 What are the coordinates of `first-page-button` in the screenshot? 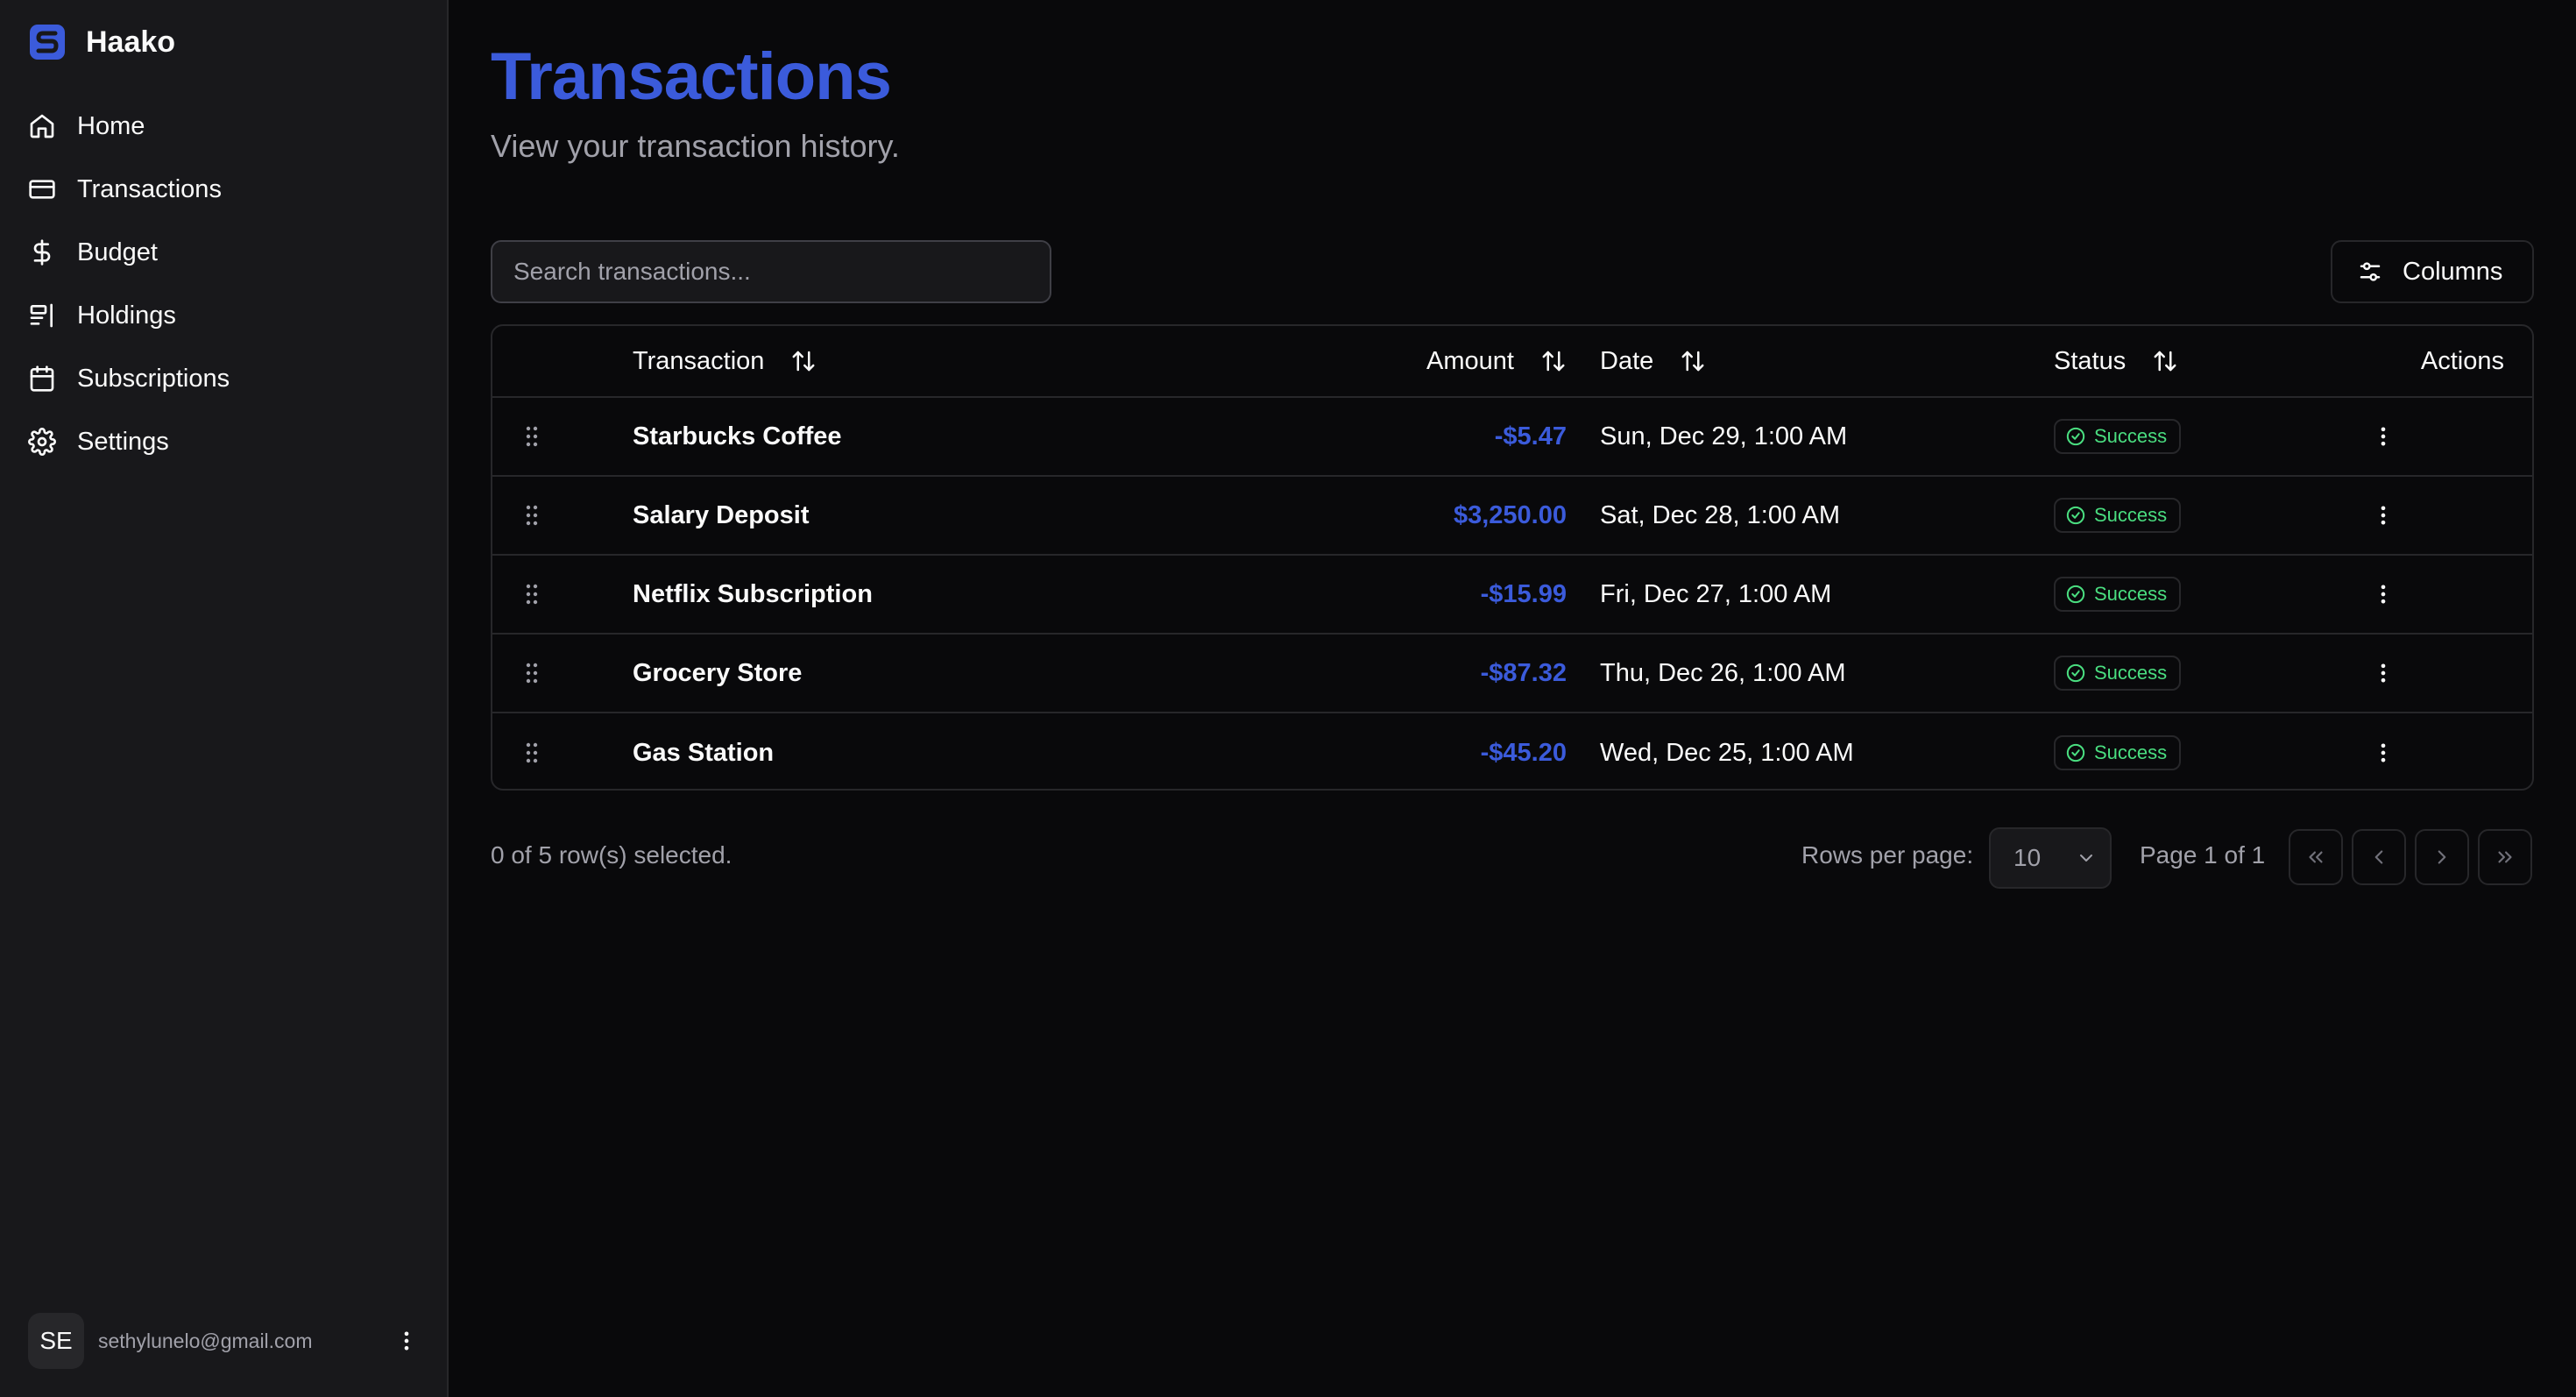 It's located at (2316, 857).